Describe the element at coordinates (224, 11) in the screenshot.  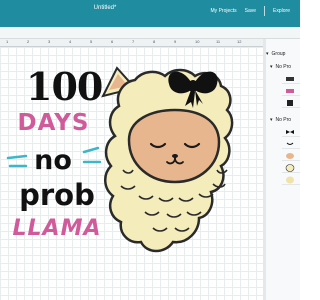
I see `my-projects-button: My Projects` at that location.